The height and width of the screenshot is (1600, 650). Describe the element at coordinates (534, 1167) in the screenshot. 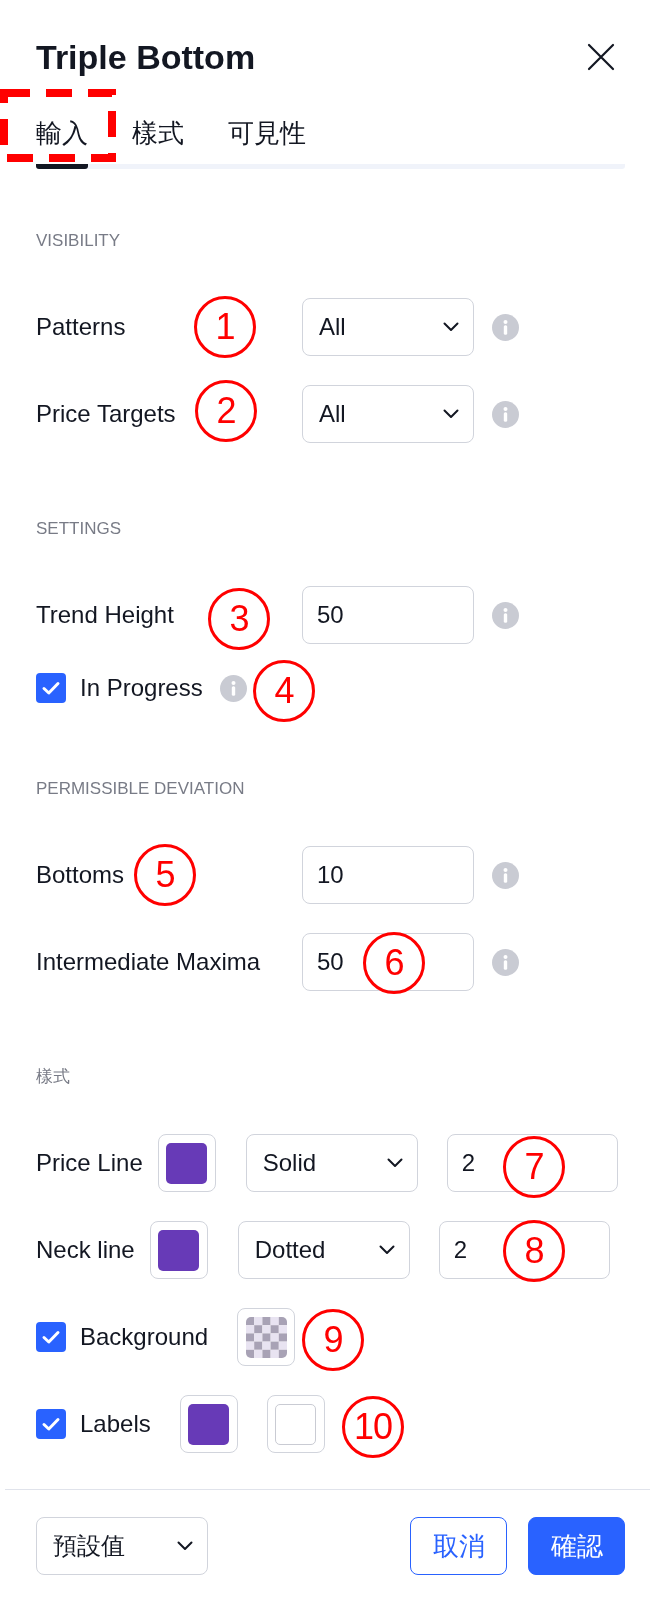

I see `numbered-callout: 7` at that location.